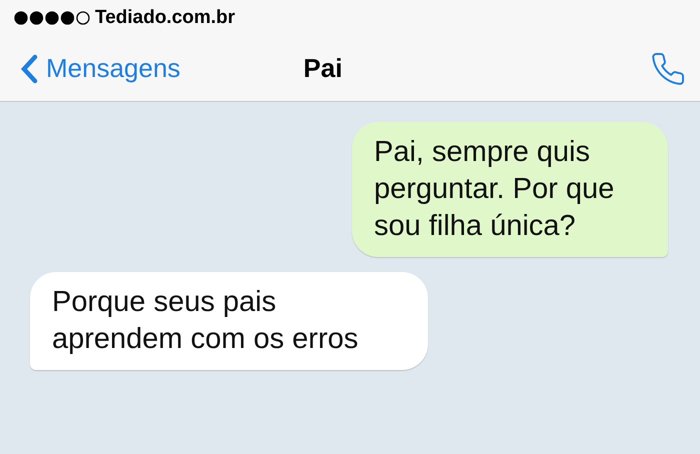 The image size is (700, 454). Describe the element at coordinates (205, 320) in the screenshot. I see `message-text: Porque seus pais aprendem com os erros` at that location.